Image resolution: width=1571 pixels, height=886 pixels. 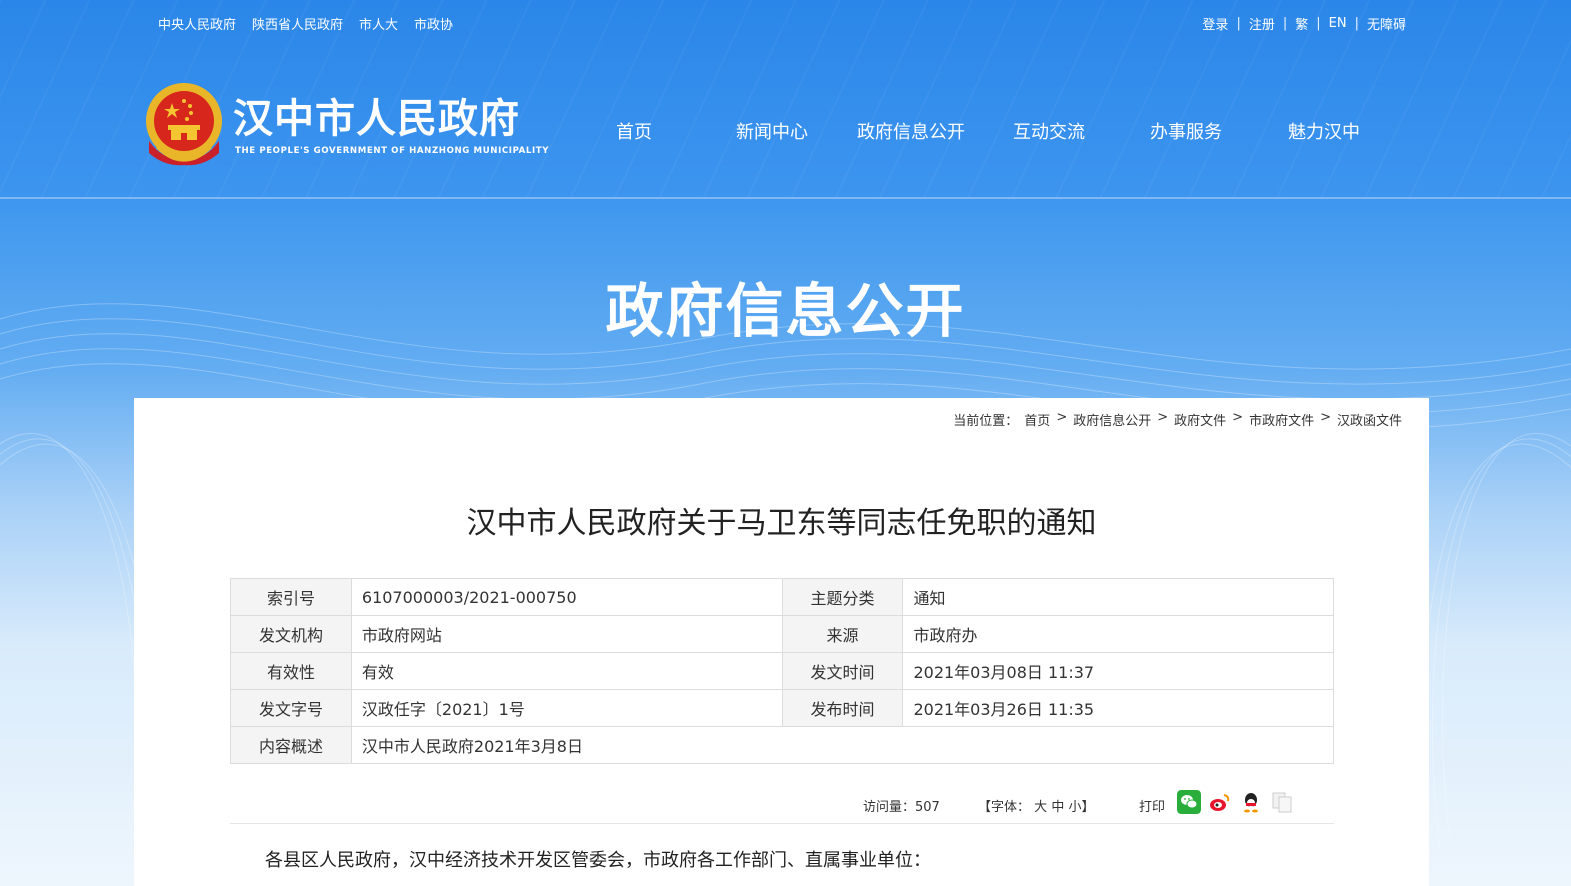 What do you see at coordinates (1040, 807) in the screenshot?
I see `font-size-large: 大` at bounding box center [1040, 807].